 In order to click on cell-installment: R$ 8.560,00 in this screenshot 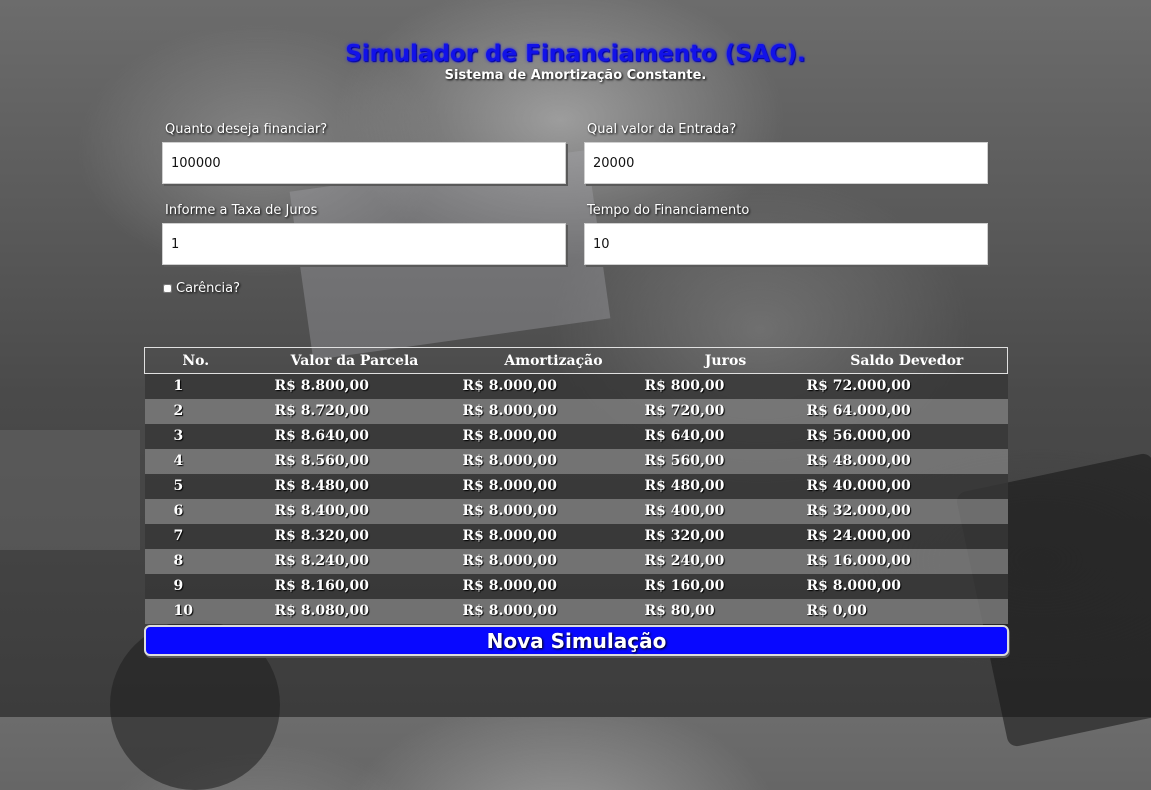, I will do `click(321, 461)`.